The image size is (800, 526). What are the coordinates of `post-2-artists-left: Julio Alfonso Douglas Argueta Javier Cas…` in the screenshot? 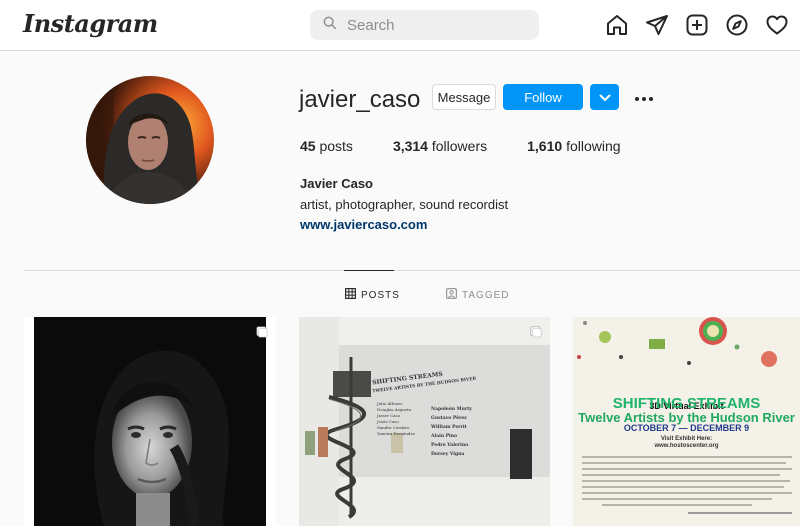 It's located at (396, 419).